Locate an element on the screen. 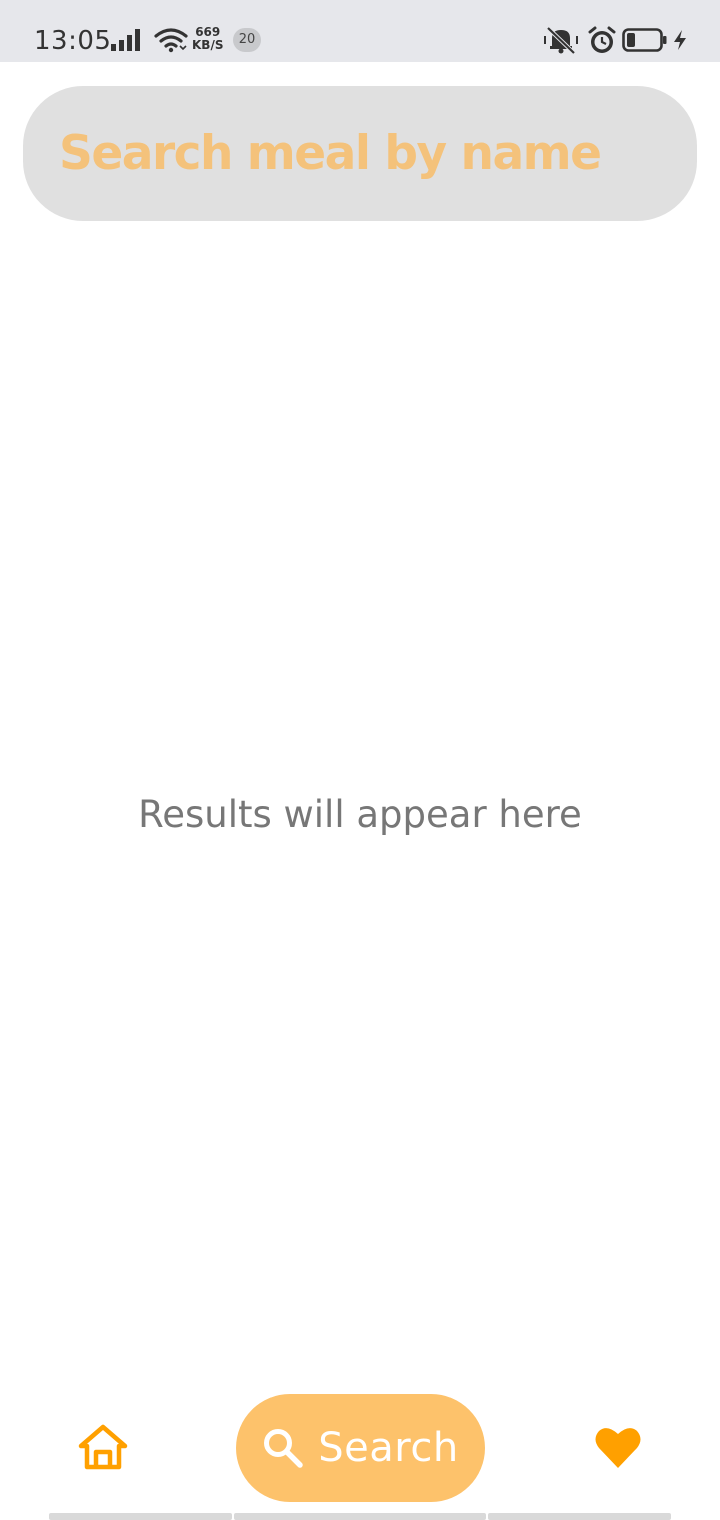 This screenshot has height=1520, width=720. search-field is located at coordinates (360, 153).